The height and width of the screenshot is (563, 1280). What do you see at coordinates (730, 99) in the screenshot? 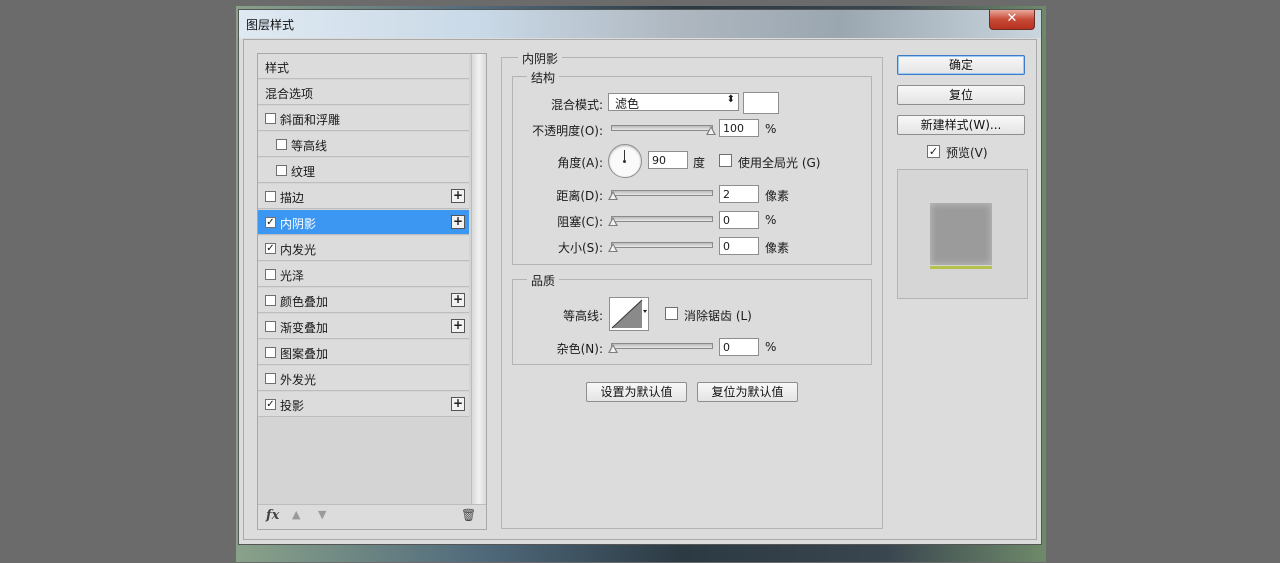
I see `select-arrow-icon: ⬍` at bounding box center [730, 99].